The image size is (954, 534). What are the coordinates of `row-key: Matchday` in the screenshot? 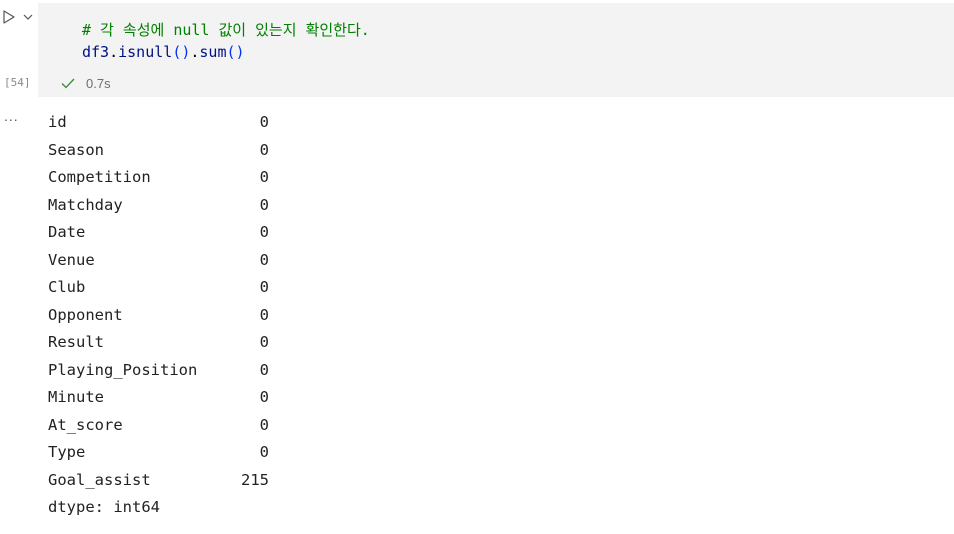 It's located at (85, 204).